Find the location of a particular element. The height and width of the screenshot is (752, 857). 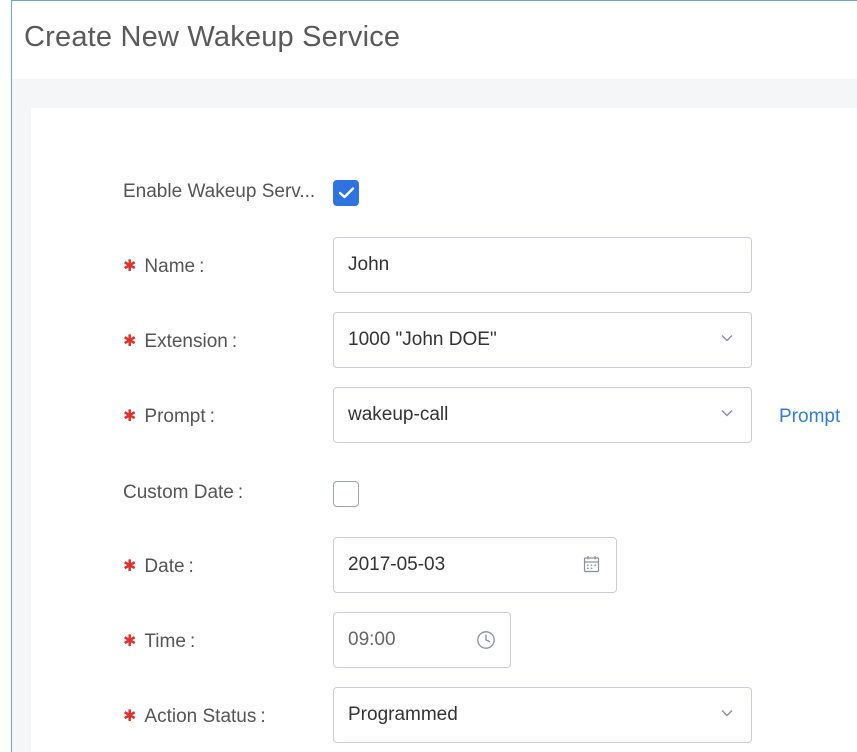

time-picker: 09:00 is located at coordinates (422, 640).